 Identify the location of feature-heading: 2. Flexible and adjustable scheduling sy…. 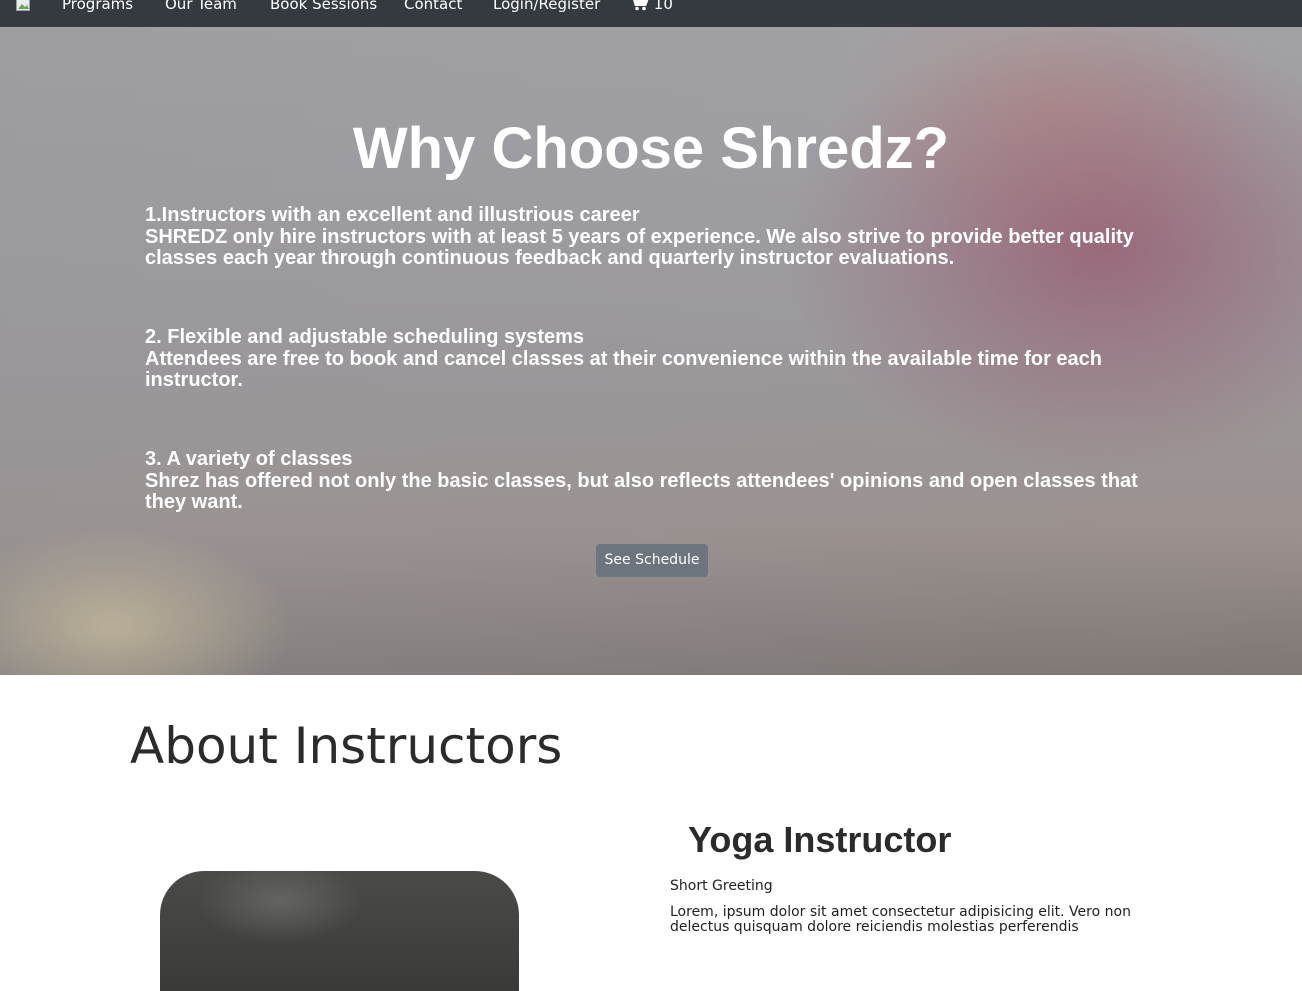
(365, 337).